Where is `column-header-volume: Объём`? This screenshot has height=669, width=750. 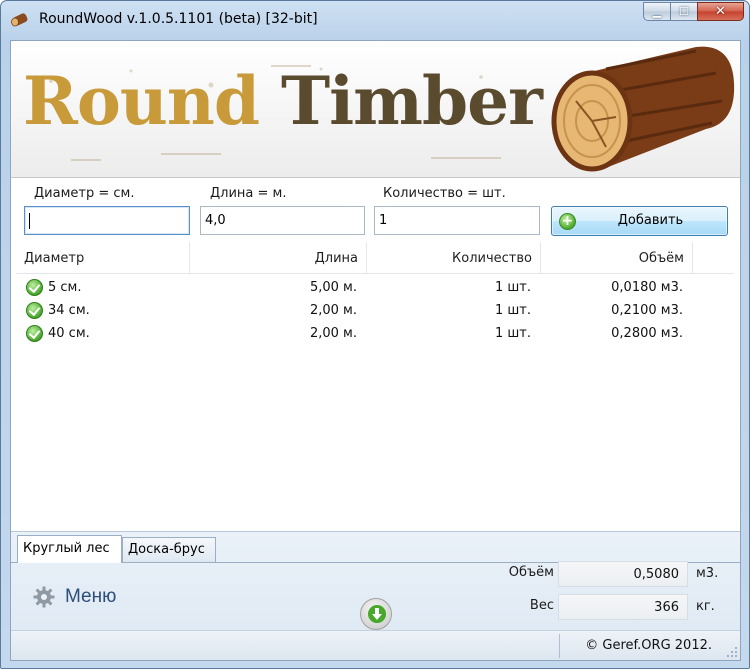
column-header-volume: Объём is located at coordinates (617, 257).